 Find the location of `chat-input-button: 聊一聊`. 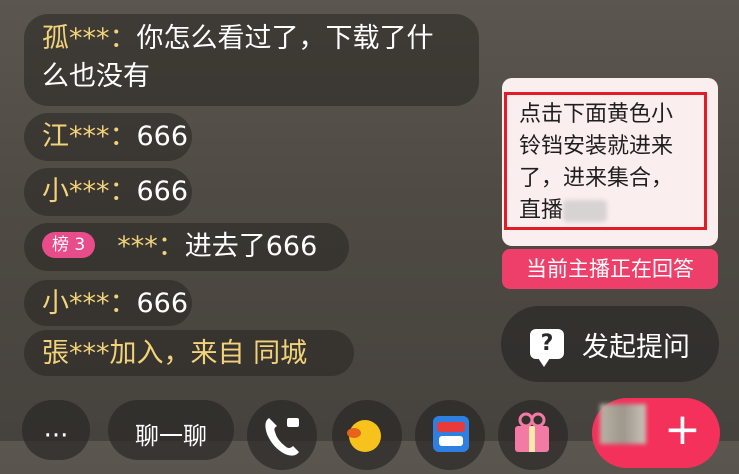

chat-input-button: 聊一聊 is located at coordinates (171, 430).